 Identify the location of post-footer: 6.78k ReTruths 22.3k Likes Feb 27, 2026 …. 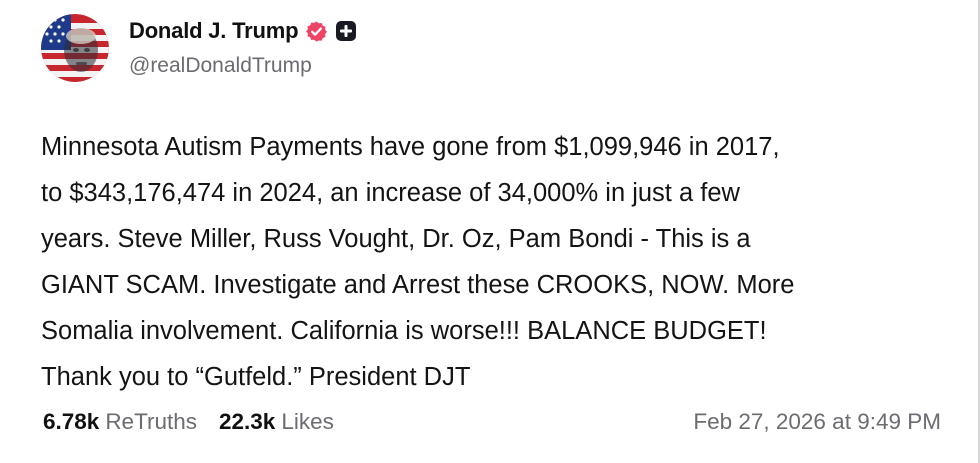
(492, 422).